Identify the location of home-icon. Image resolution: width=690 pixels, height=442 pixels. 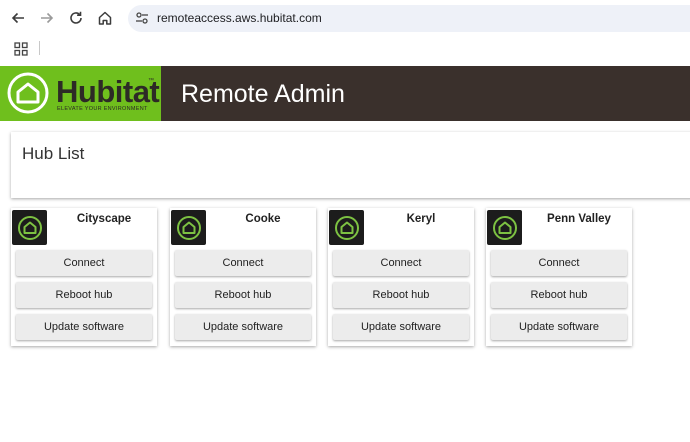
(105, 18).